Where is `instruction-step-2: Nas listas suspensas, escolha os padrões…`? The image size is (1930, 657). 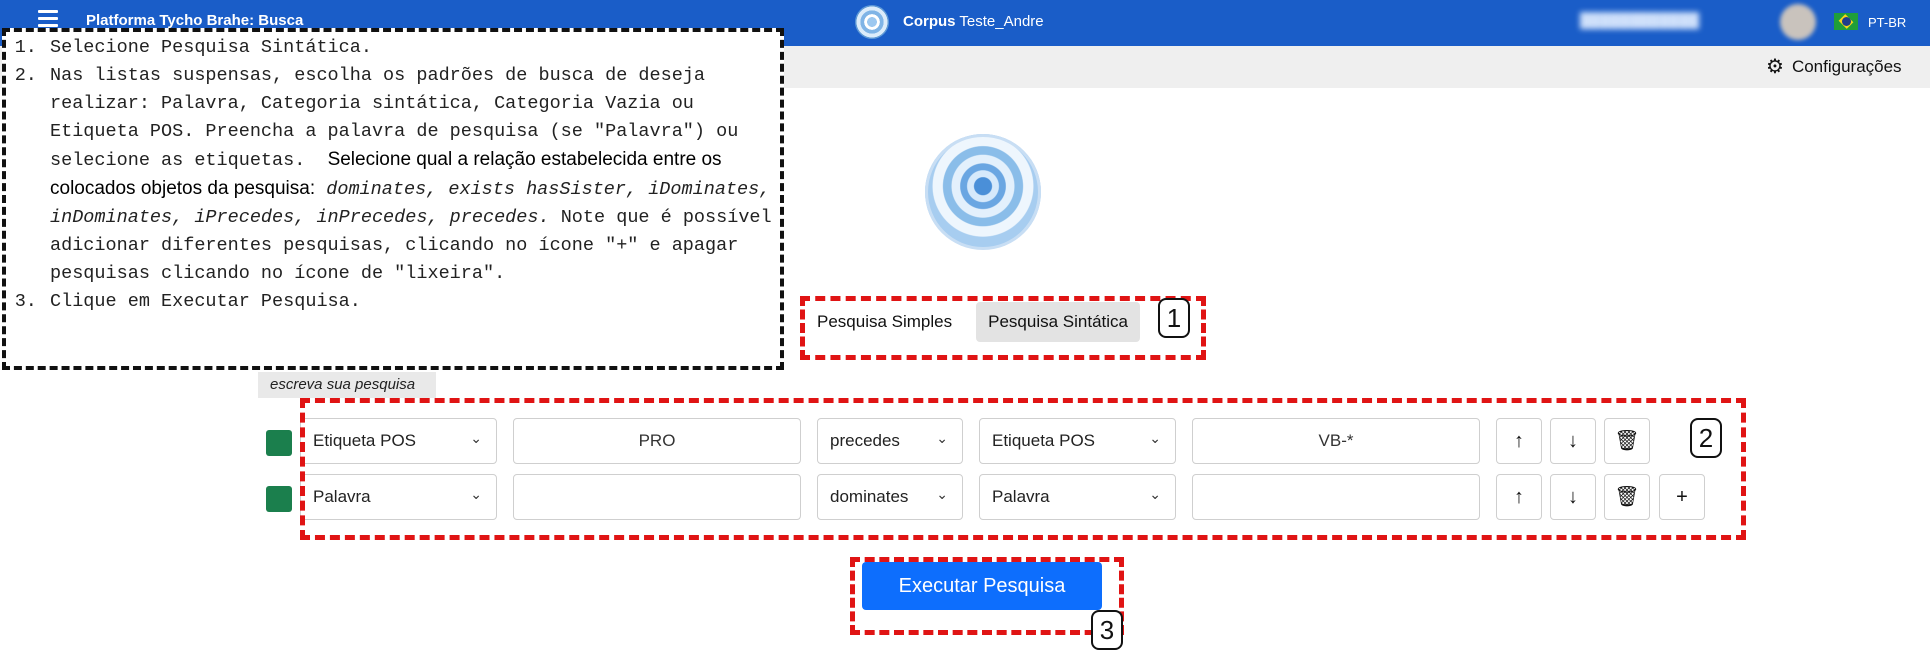 instruction-step-2: Nas listas suspensas, escolha os padrões… is located at coordinates (412, 175).